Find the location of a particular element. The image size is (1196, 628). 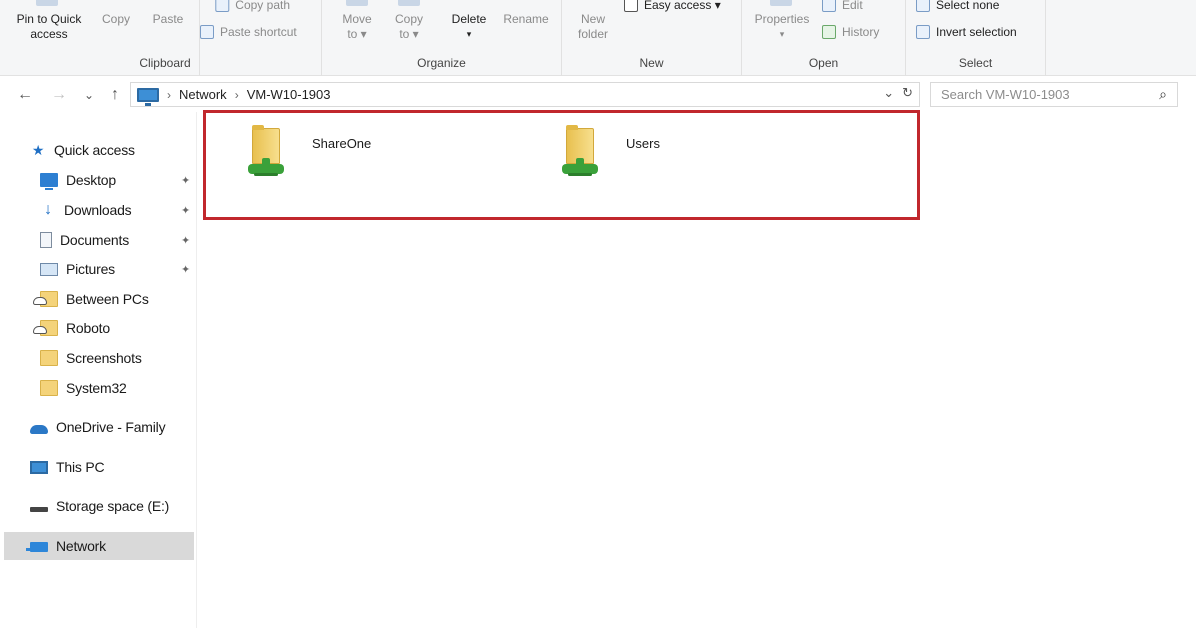

download-icon: ↓ is located at coordinates (48, 209).